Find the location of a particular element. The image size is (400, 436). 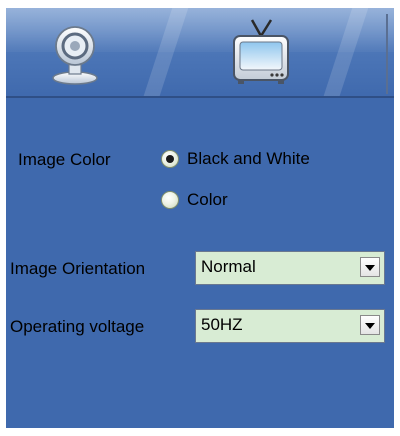

tab-tv is located at coordinates (261, 52).